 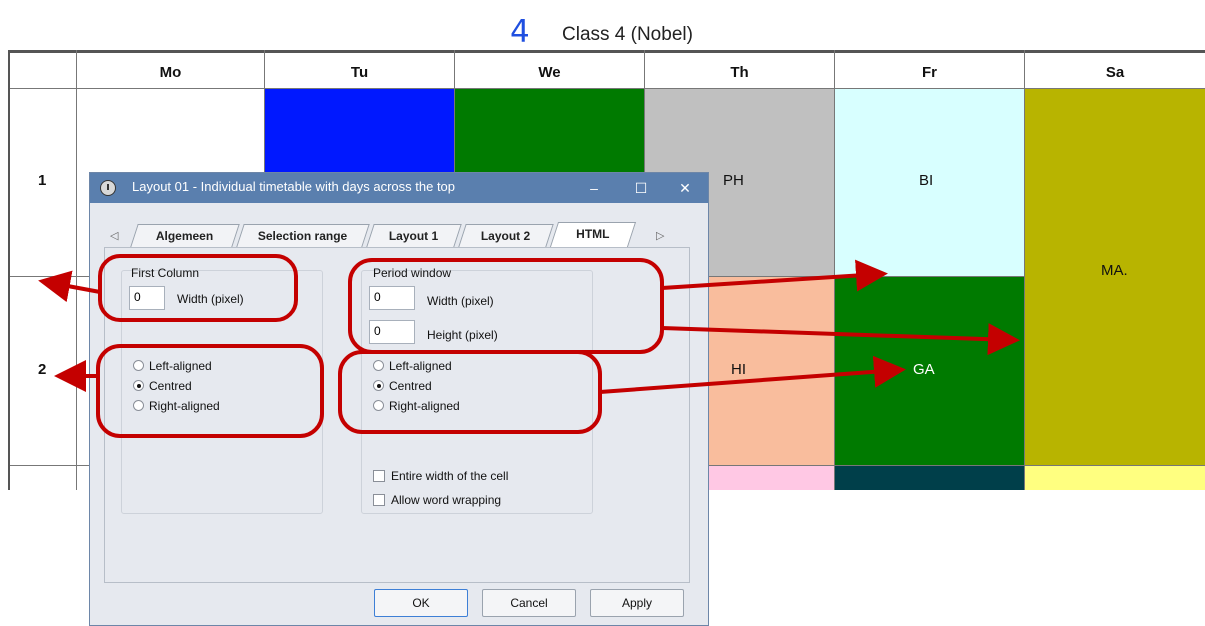 What do you see at coordinates (774, 275) in the screenshot?
I see `arrow-to-cell-width` at bounding box center [774, 275].